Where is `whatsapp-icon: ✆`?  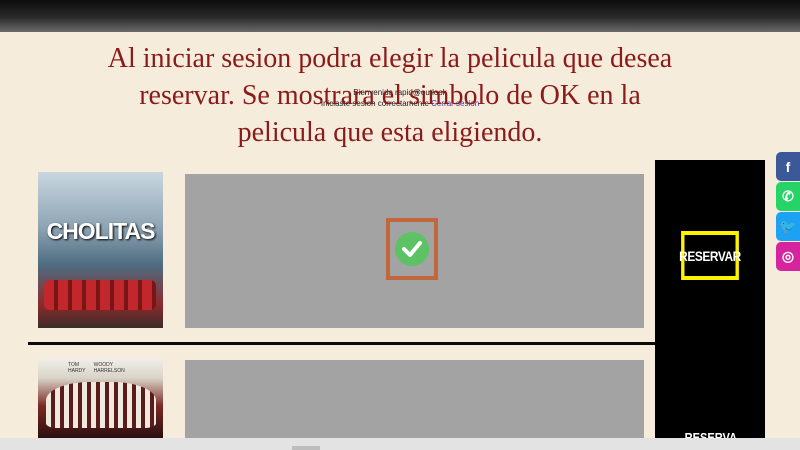 whatsapp-icon: ✆ is located at coordinates (788, 196).